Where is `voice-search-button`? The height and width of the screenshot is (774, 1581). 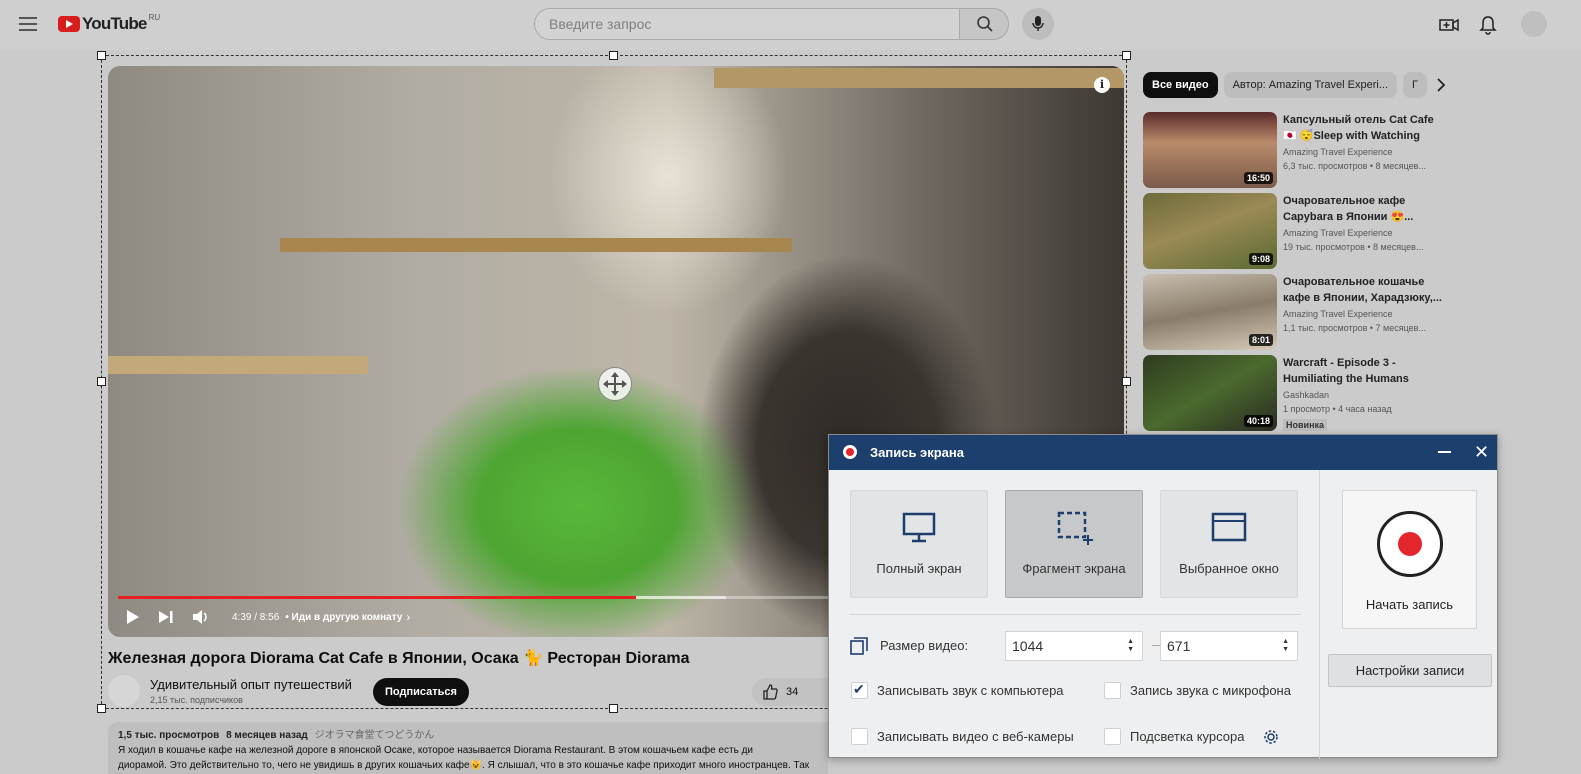 voice-search-button is located at coordinates (1038, 24).